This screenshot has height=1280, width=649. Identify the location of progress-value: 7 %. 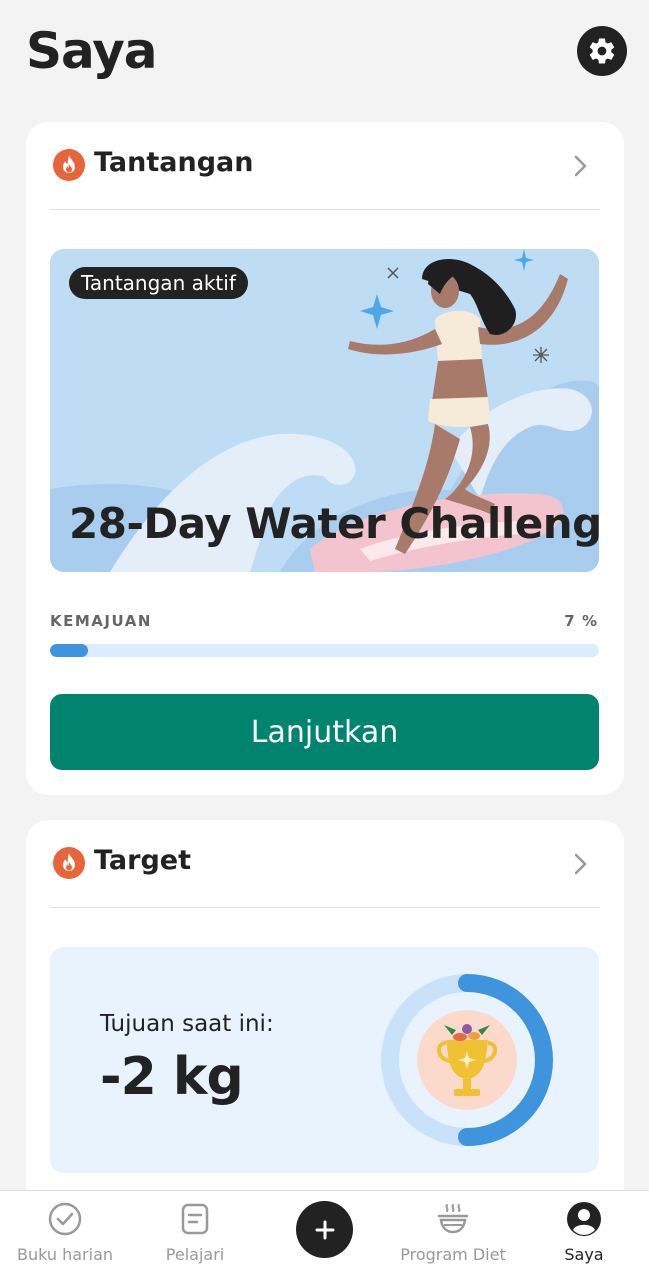
(581, 621).